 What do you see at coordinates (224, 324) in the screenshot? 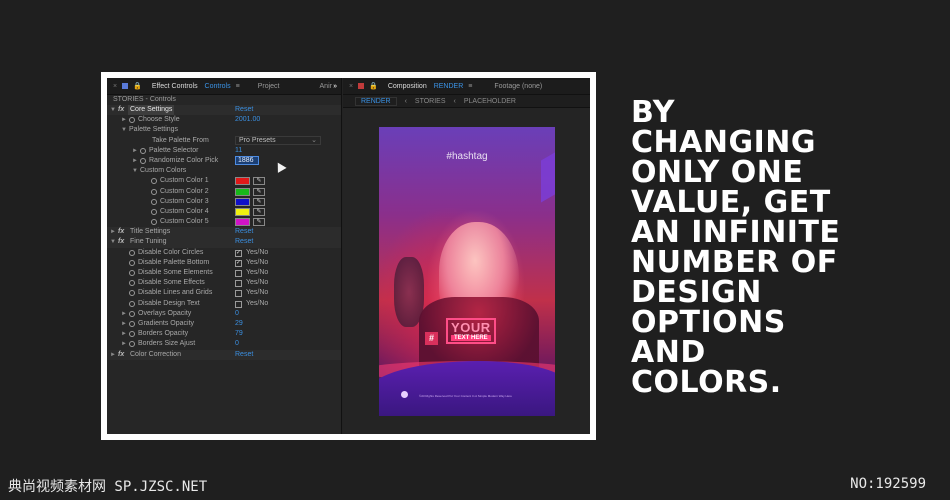
I see `gradients-opacity-row: ► Gradients Opacity 29` at bounding box center [224, 324].